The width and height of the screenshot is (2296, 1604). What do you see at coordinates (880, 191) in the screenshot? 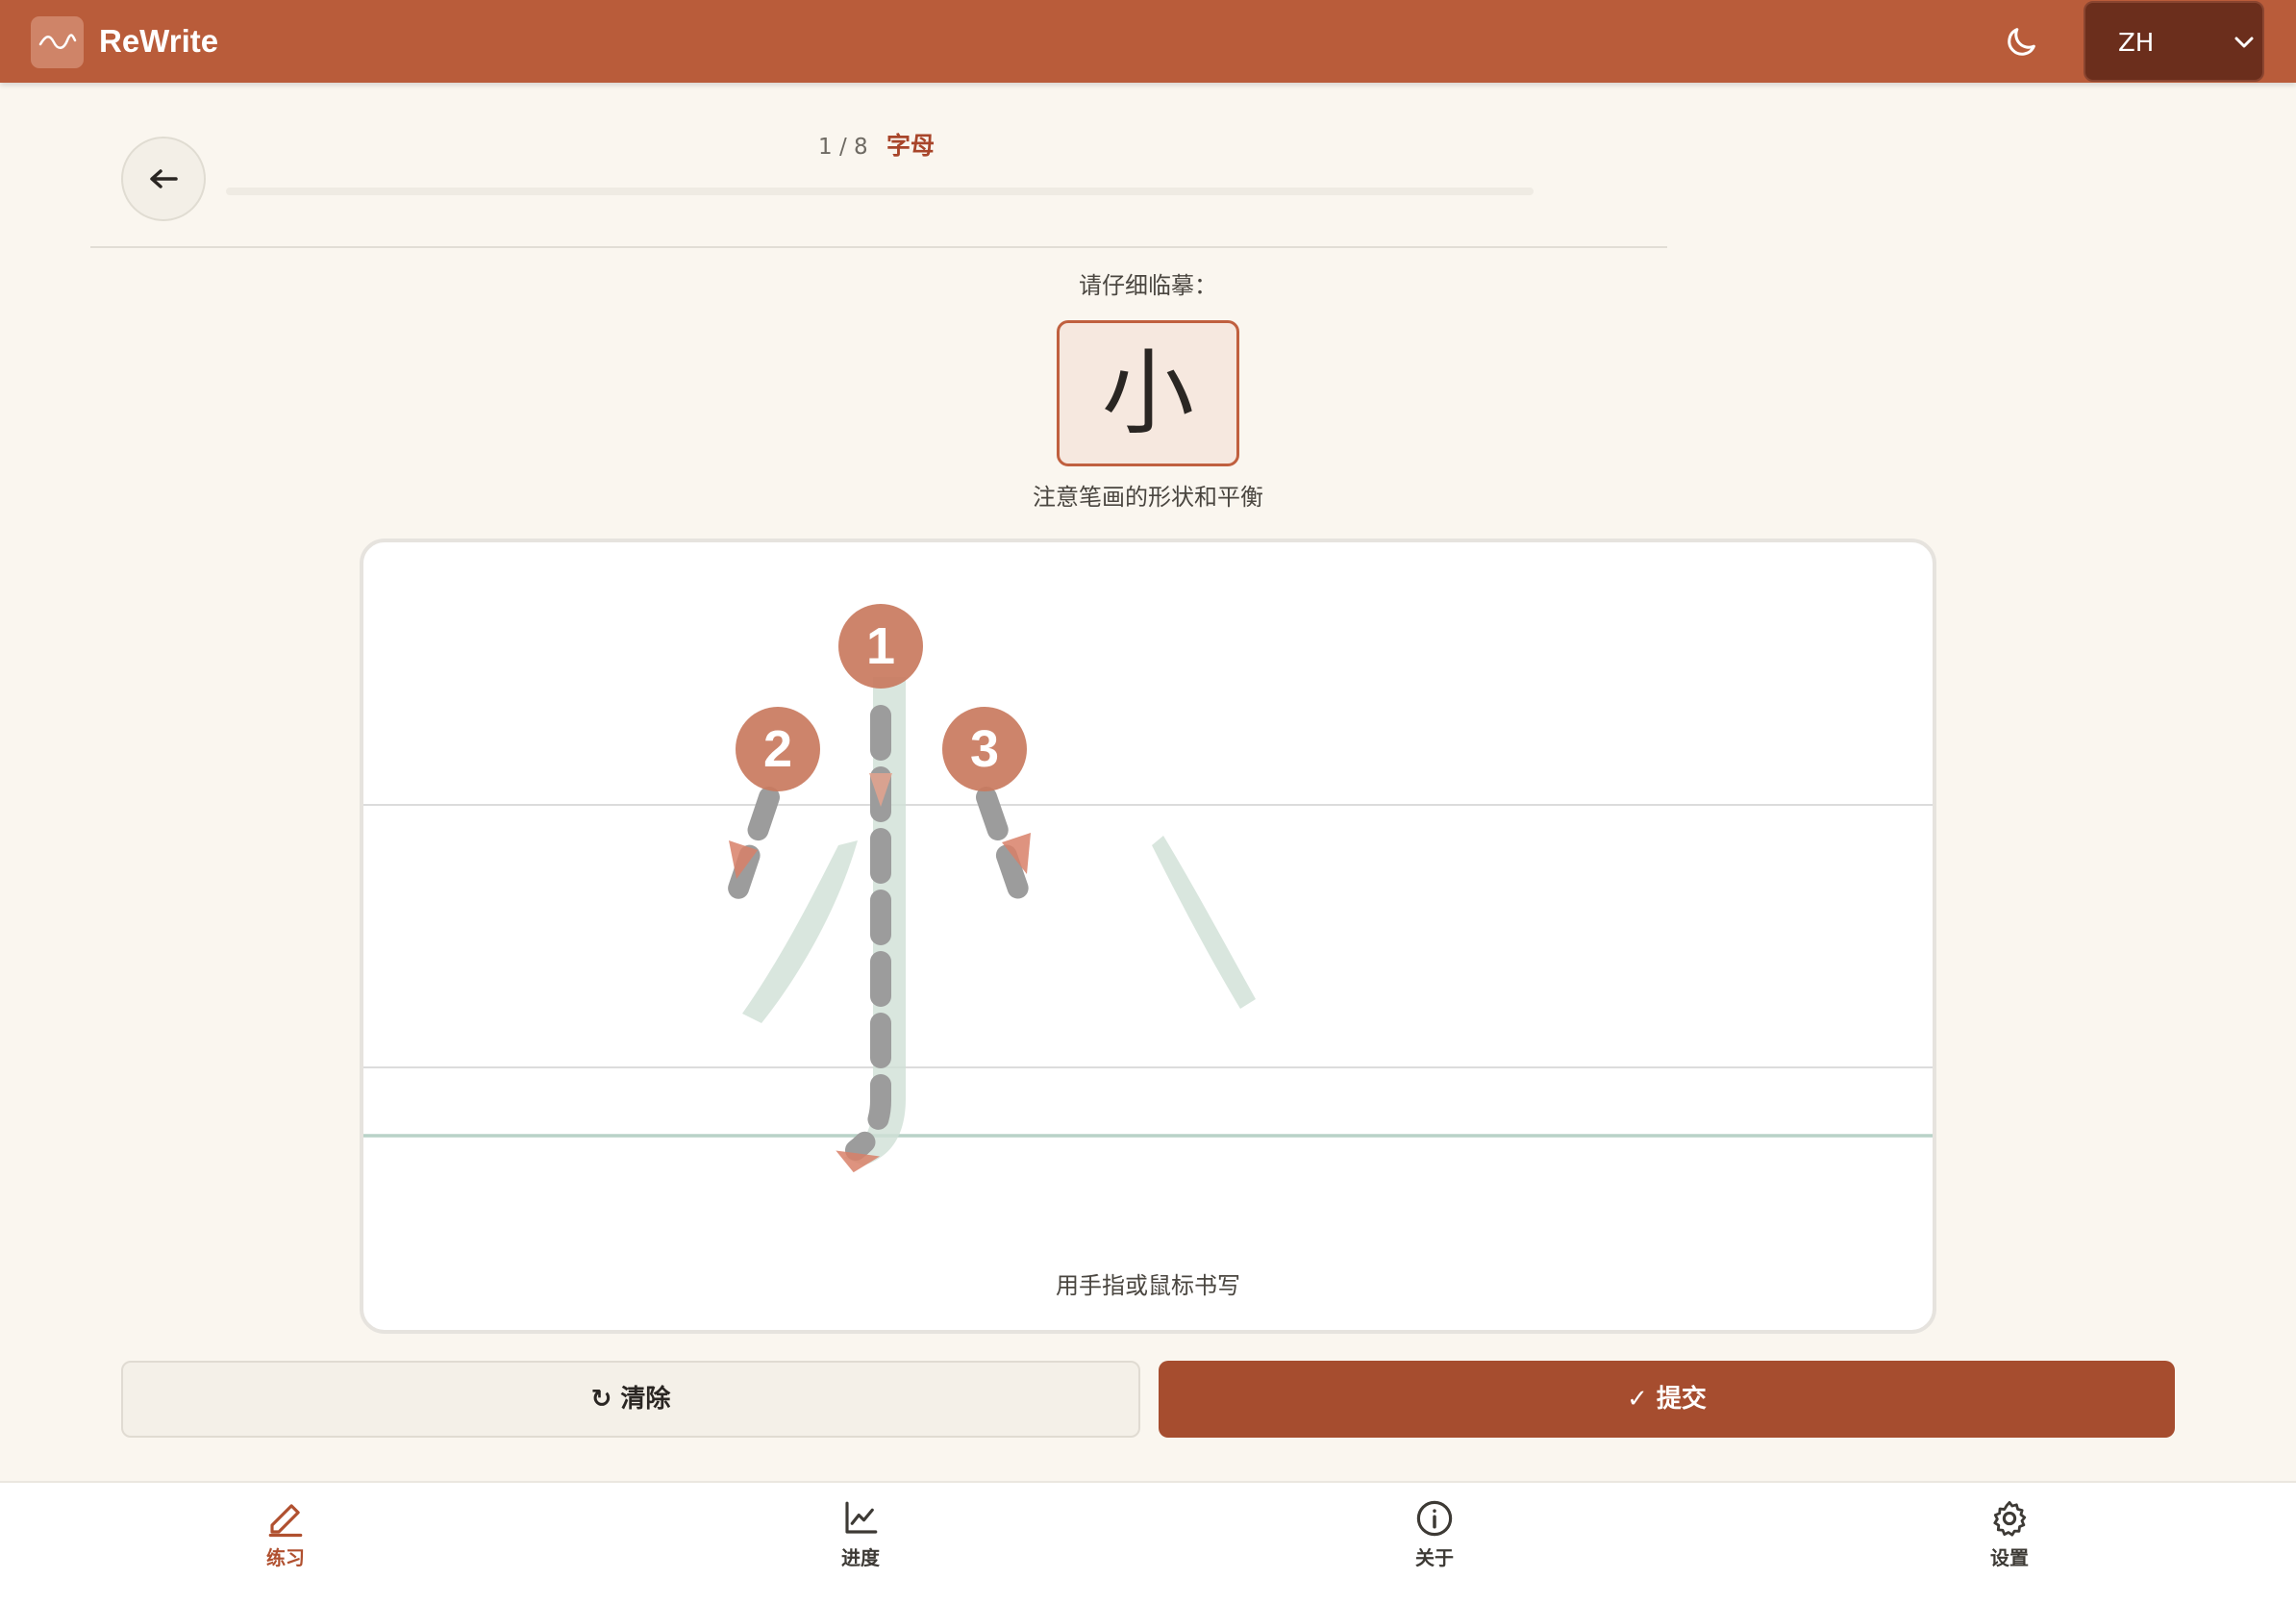
I see `lesson-progress-bar` at bounding box center [880, 191].